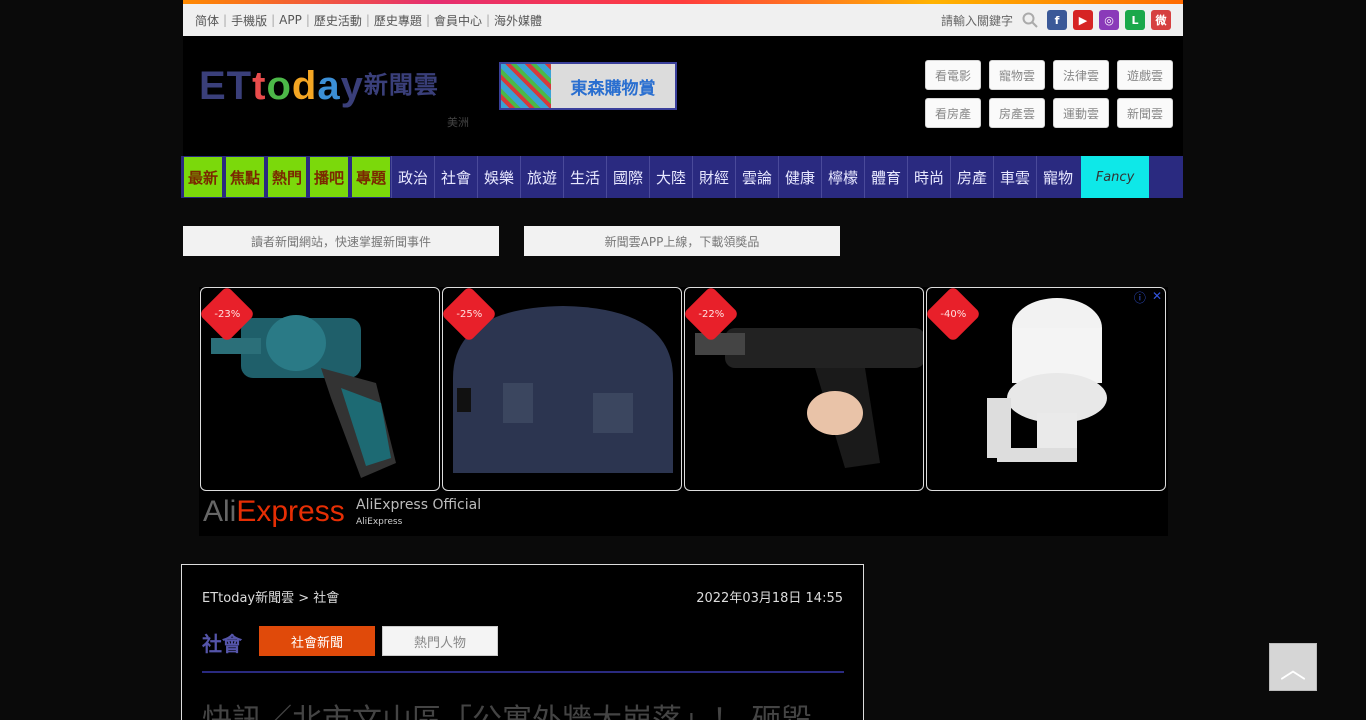  What do you see at coordinates (290, 20) in the screenshot?
I see `link-app: APP` at bounding box center [290, 20].